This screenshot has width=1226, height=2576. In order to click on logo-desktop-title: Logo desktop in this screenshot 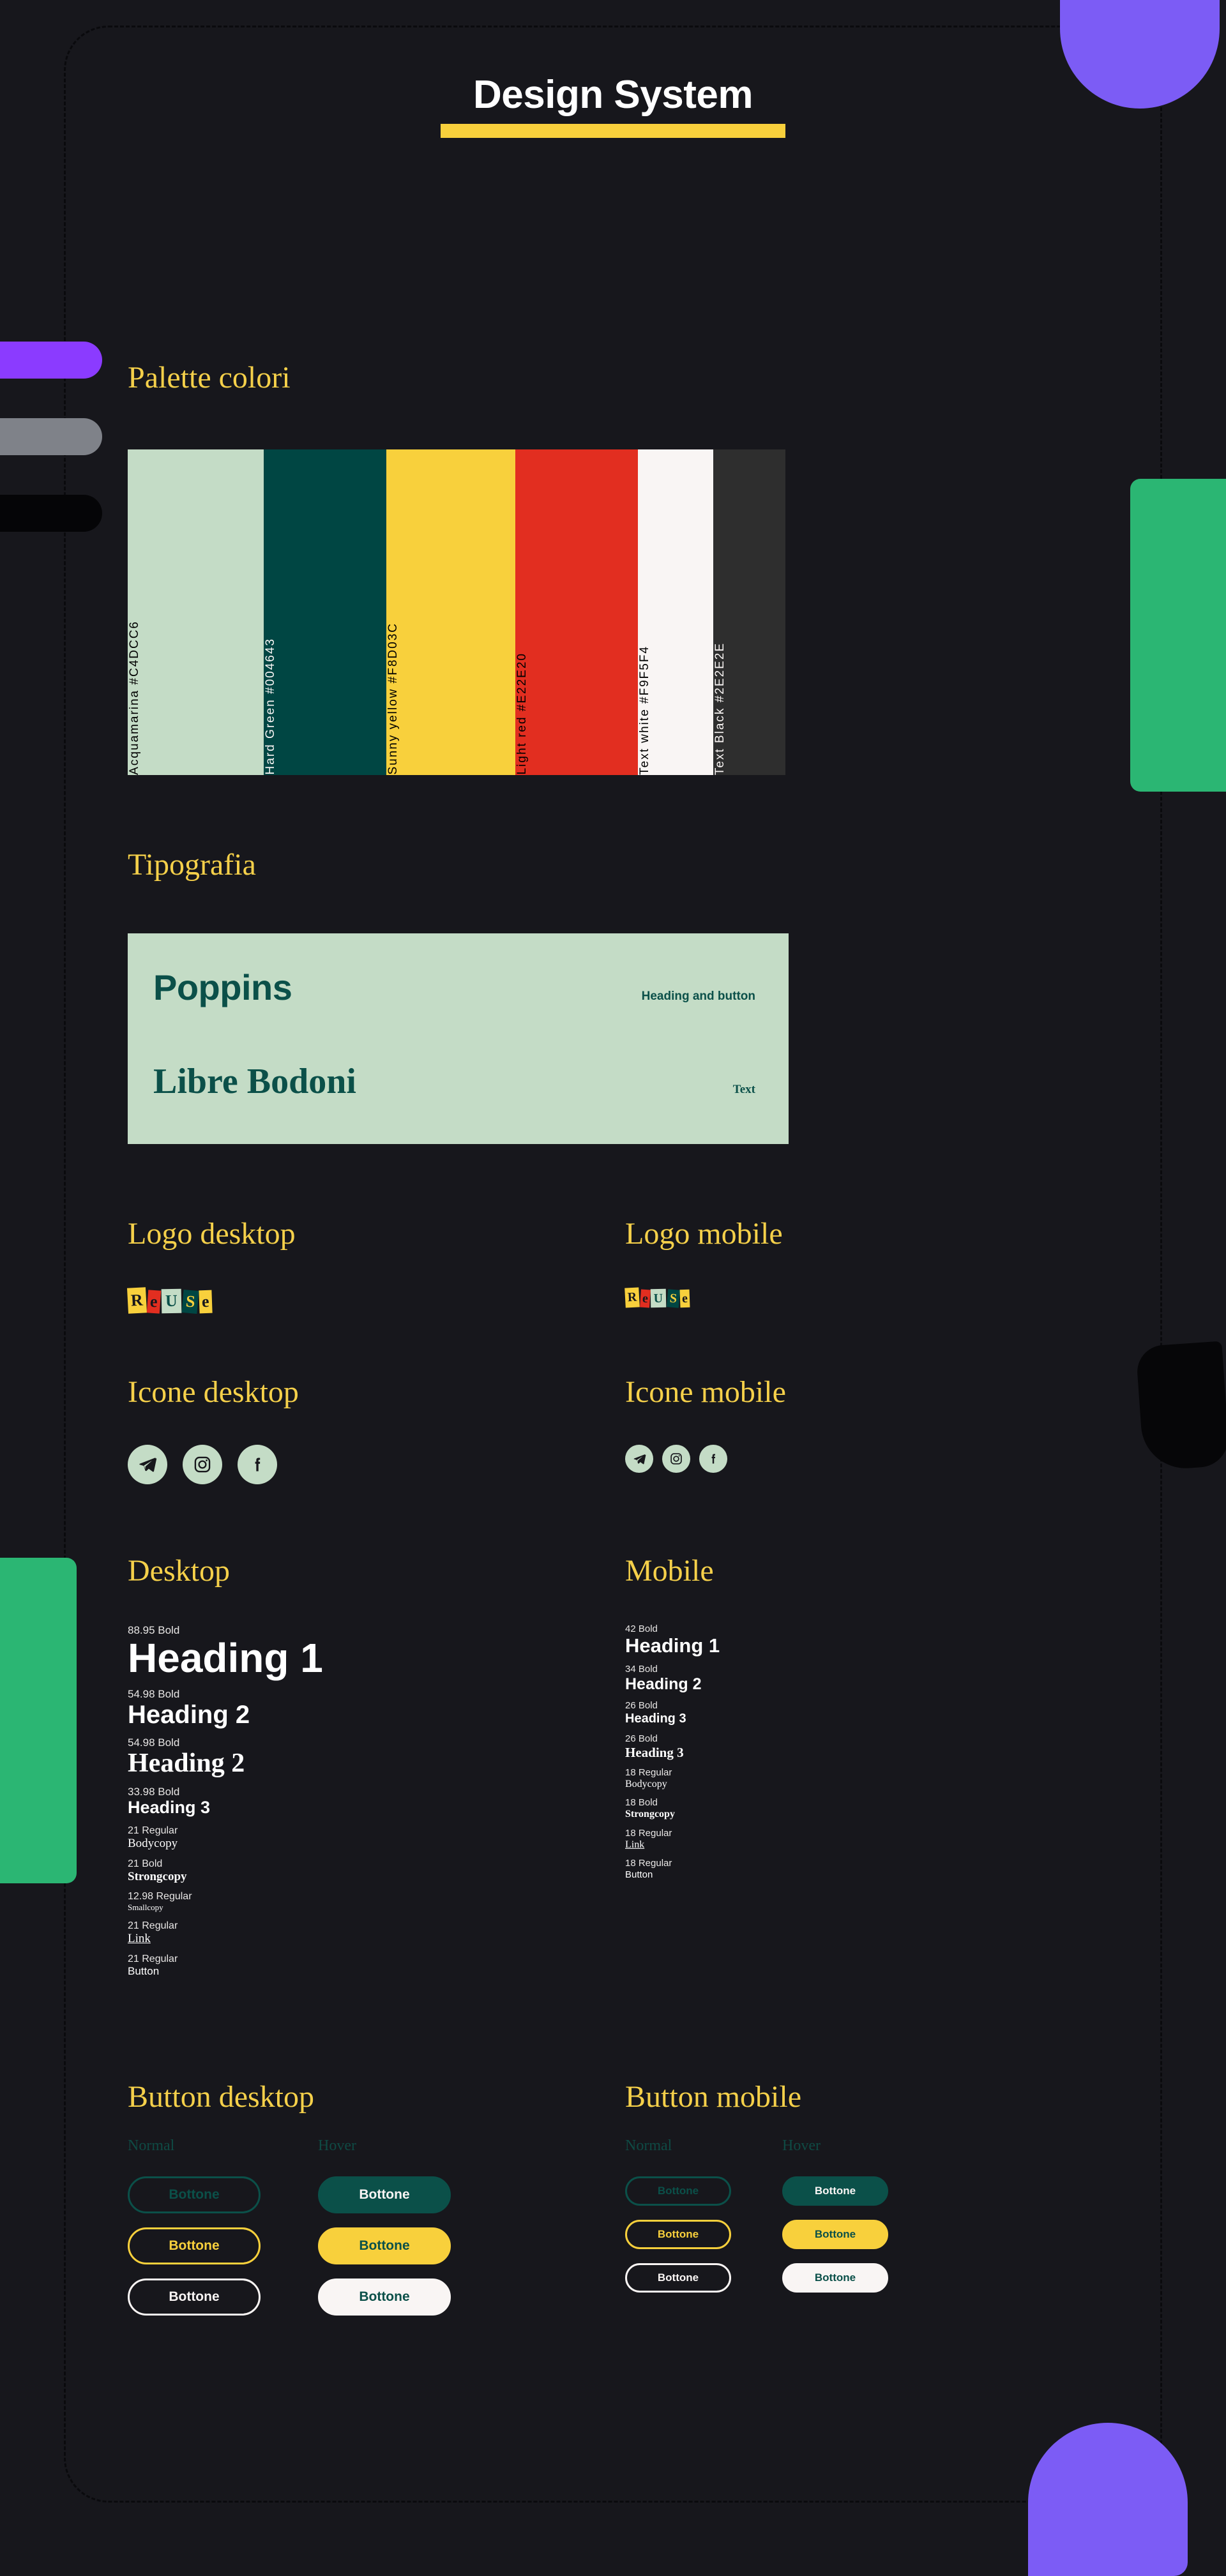, I will do `click(212, 1233)`.